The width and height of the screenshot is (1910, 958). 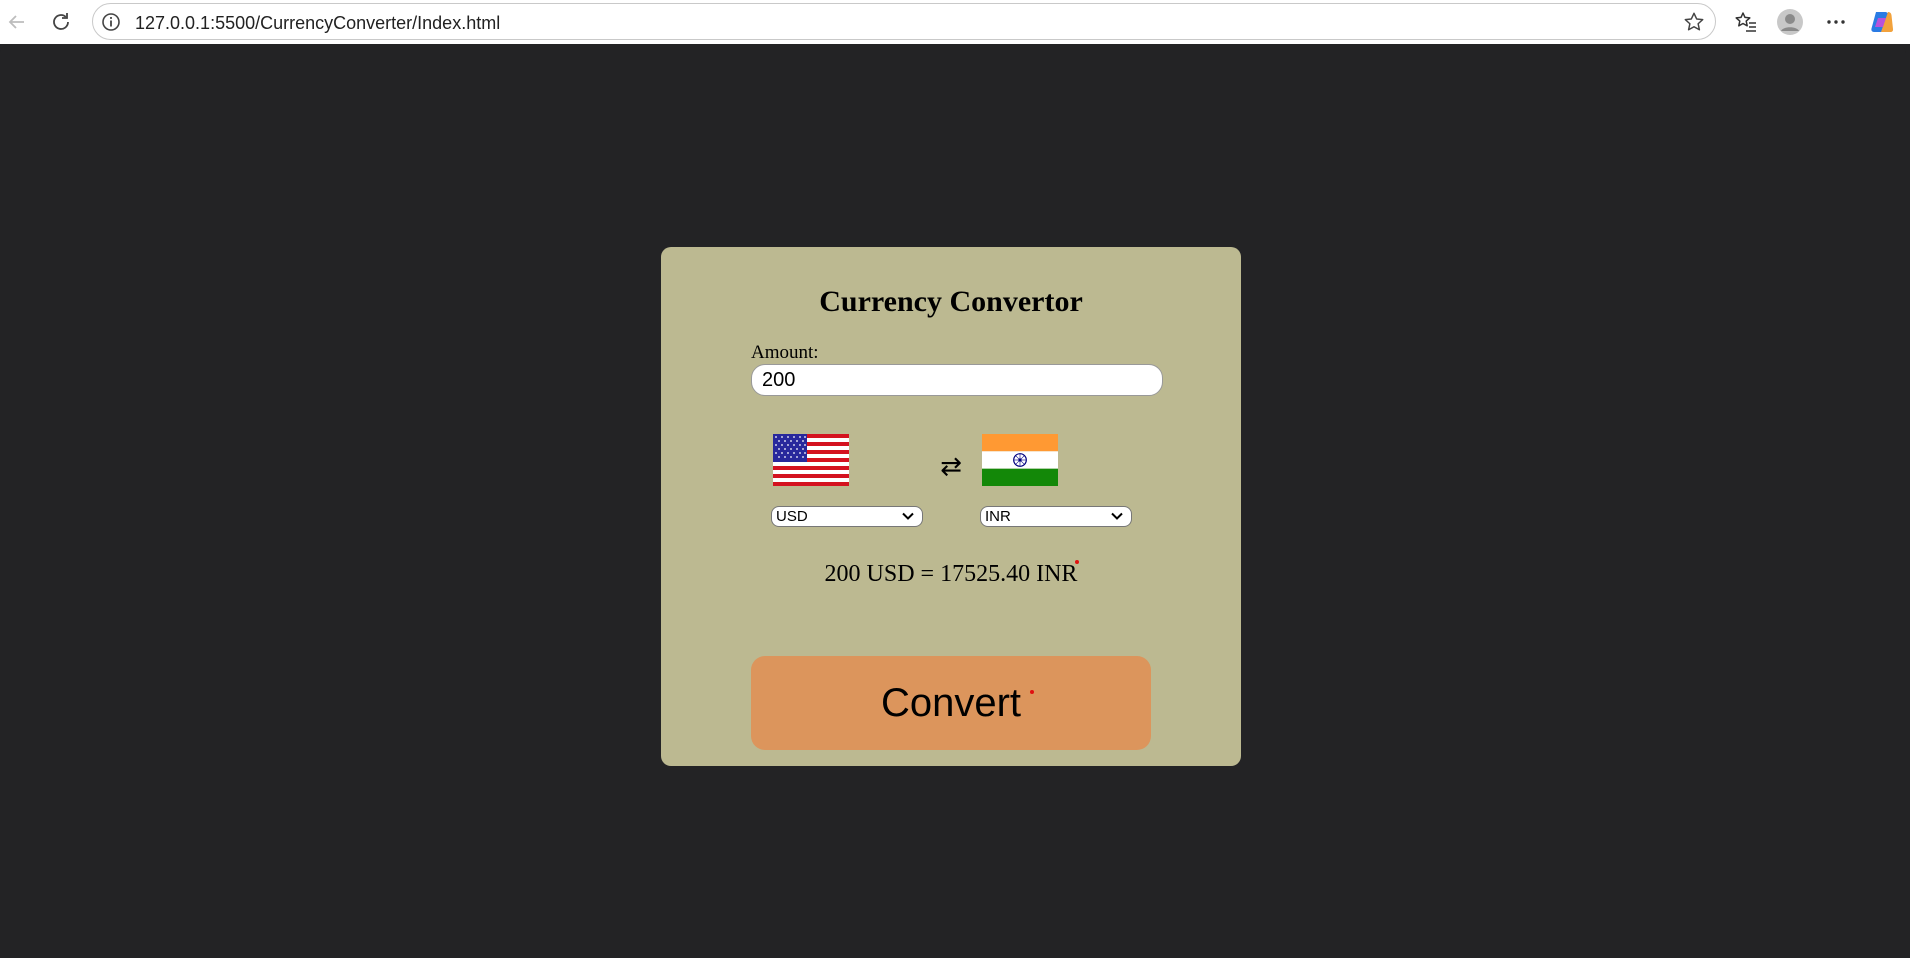 I want to click on convert-button: Convert, so click(x=951, y=703).